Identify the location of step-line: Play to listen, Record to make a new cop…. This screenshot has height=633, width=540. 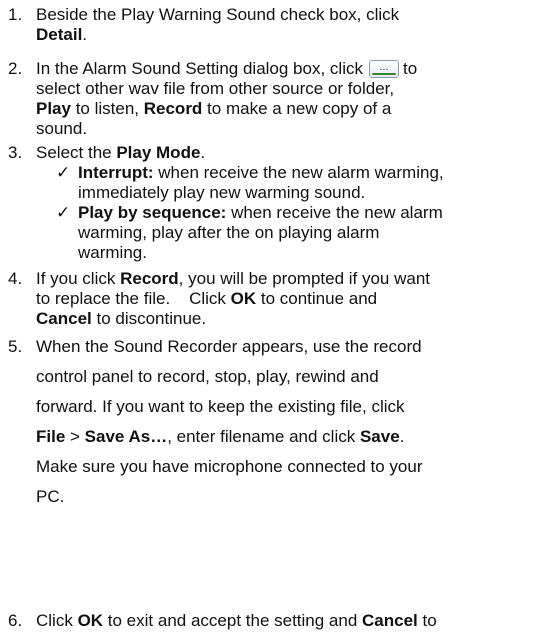
(286, 109).